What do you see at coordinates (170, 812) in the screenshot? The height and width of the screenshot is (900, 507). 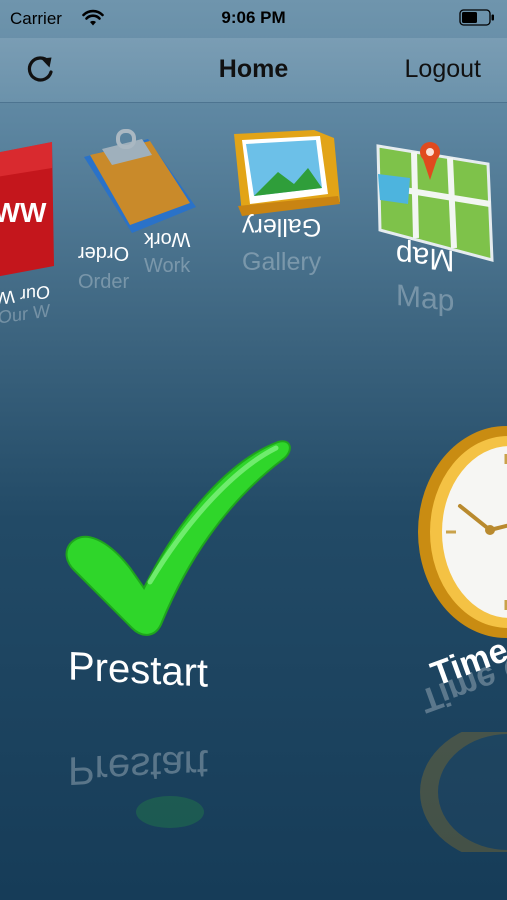 I see `checkmark-reflection` at bounding box center [170, 812].